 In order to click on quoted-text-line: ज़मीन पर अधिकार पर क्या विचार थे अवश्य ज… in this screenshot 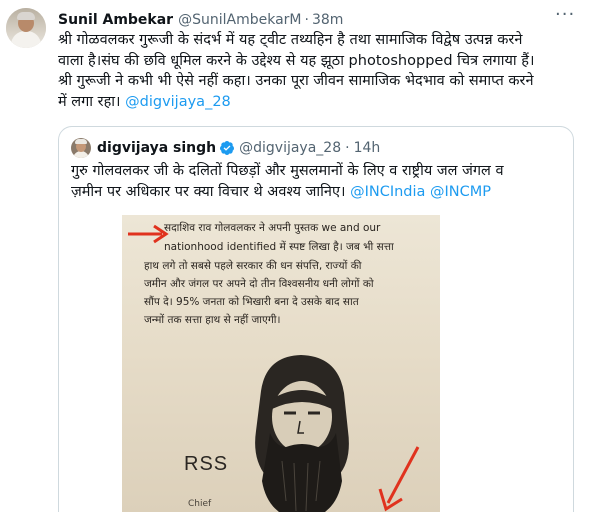, I will do `click(318, 192)`.